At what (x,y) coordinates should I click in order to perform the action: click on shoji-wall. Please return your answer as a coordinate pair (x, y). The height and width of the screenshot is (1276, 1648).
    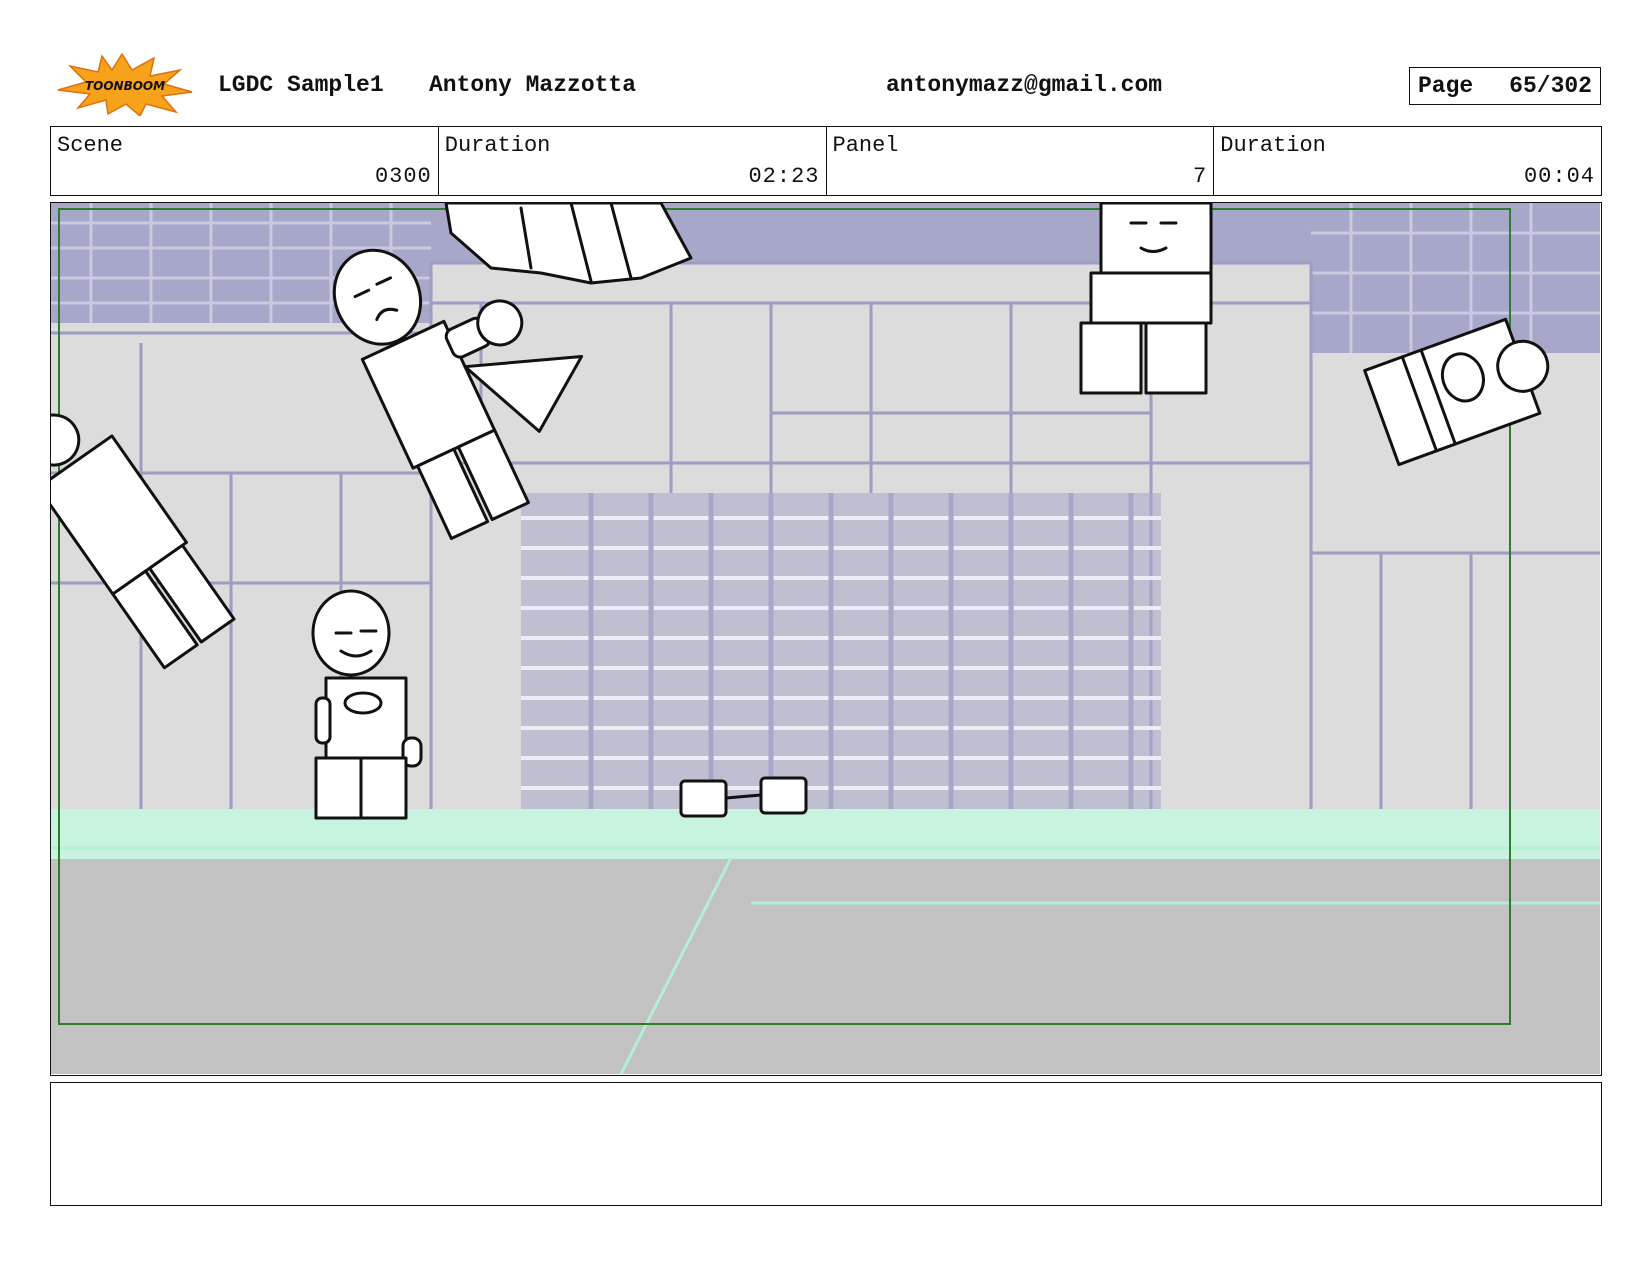
    Looking at the image, I should click on (841, 653).